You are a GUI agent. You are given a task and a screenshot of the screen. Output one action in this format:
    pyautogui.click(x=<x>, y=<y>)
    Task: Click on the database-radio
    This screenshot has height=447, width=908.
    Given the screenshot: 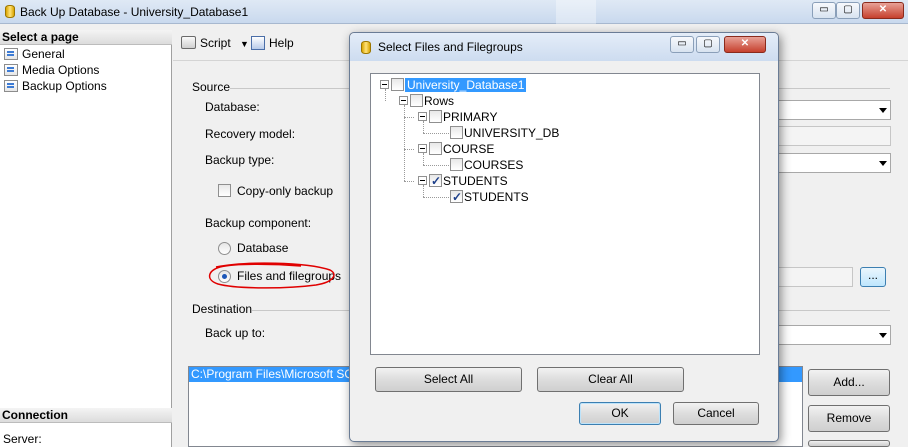 What is the action you would take?
    pyautogui.click(x=224, y=248)
    